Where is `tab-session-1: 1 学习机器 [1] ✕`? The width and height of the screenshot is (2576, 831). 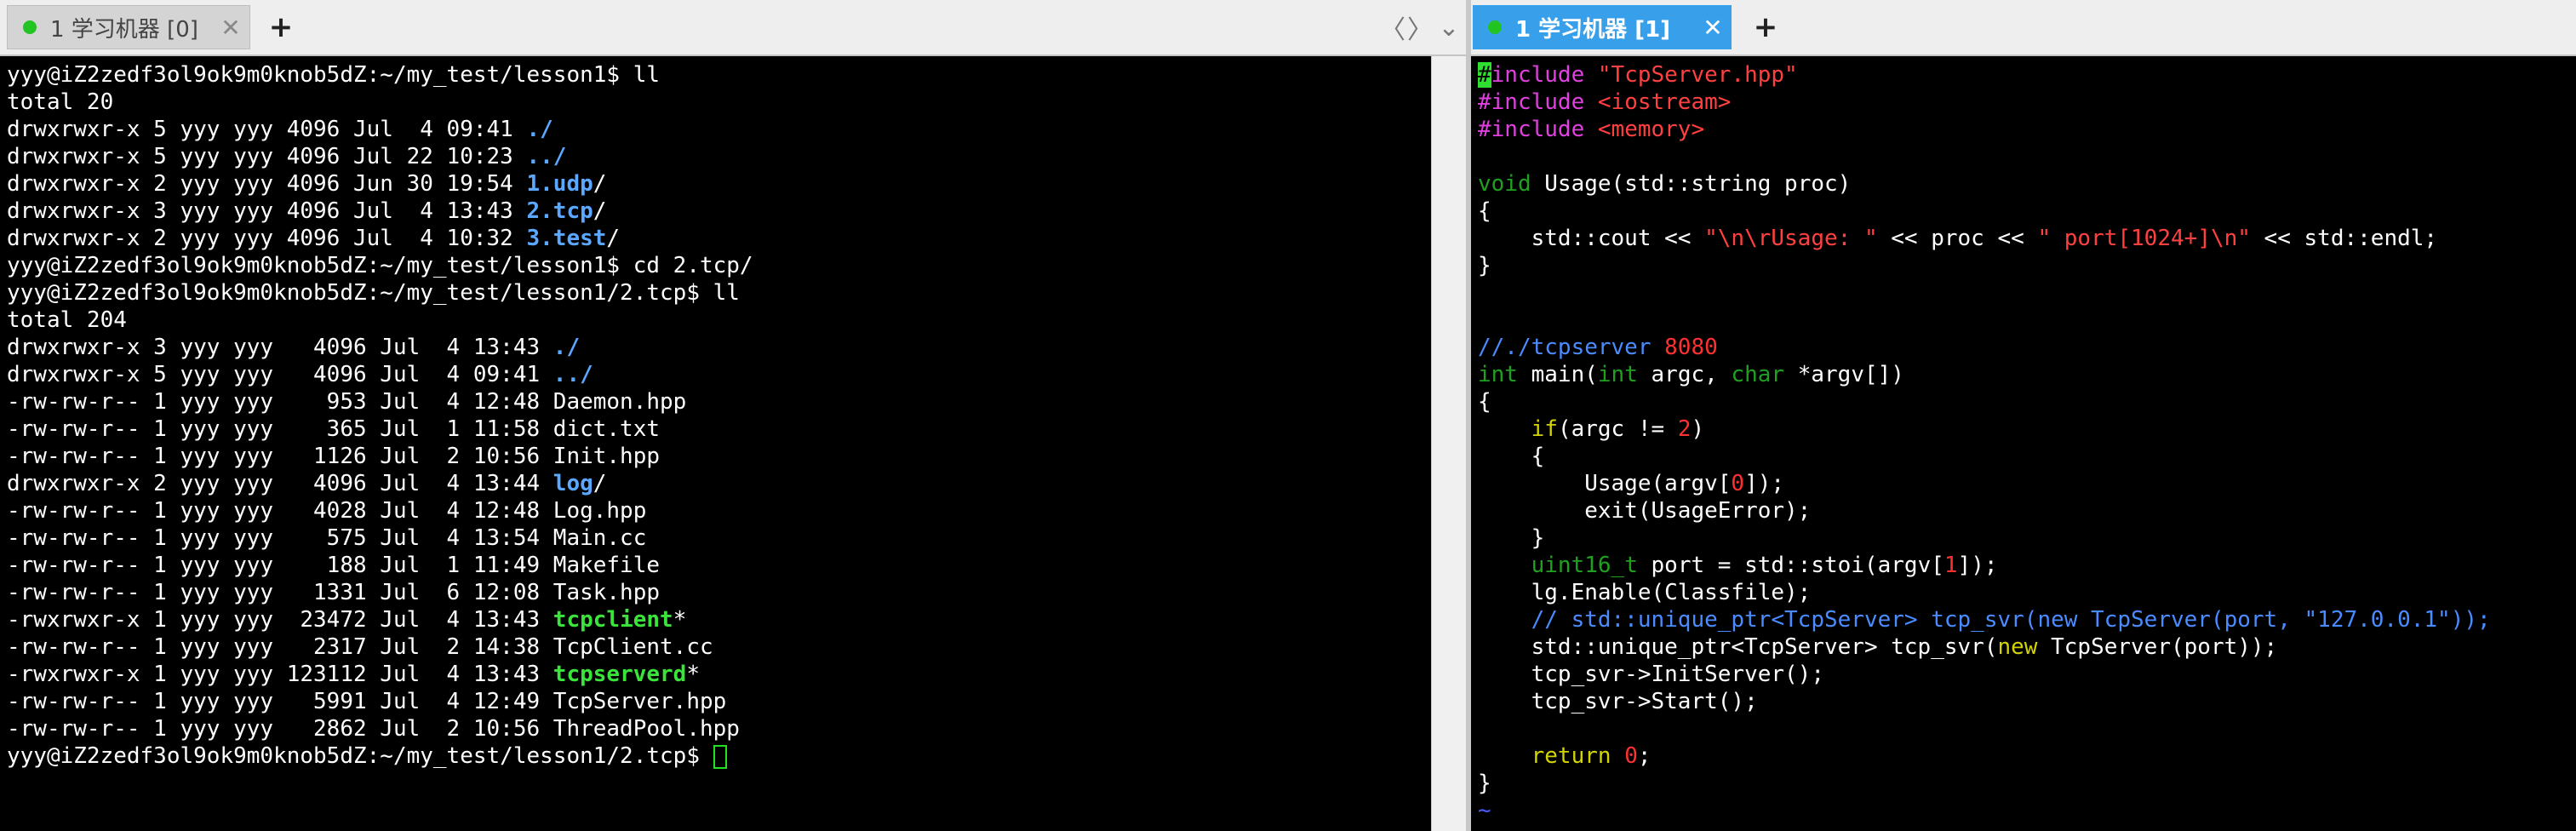
tab-session-1: 1 学习机器 [1] ✕ is located at coordinates (1603, 27).